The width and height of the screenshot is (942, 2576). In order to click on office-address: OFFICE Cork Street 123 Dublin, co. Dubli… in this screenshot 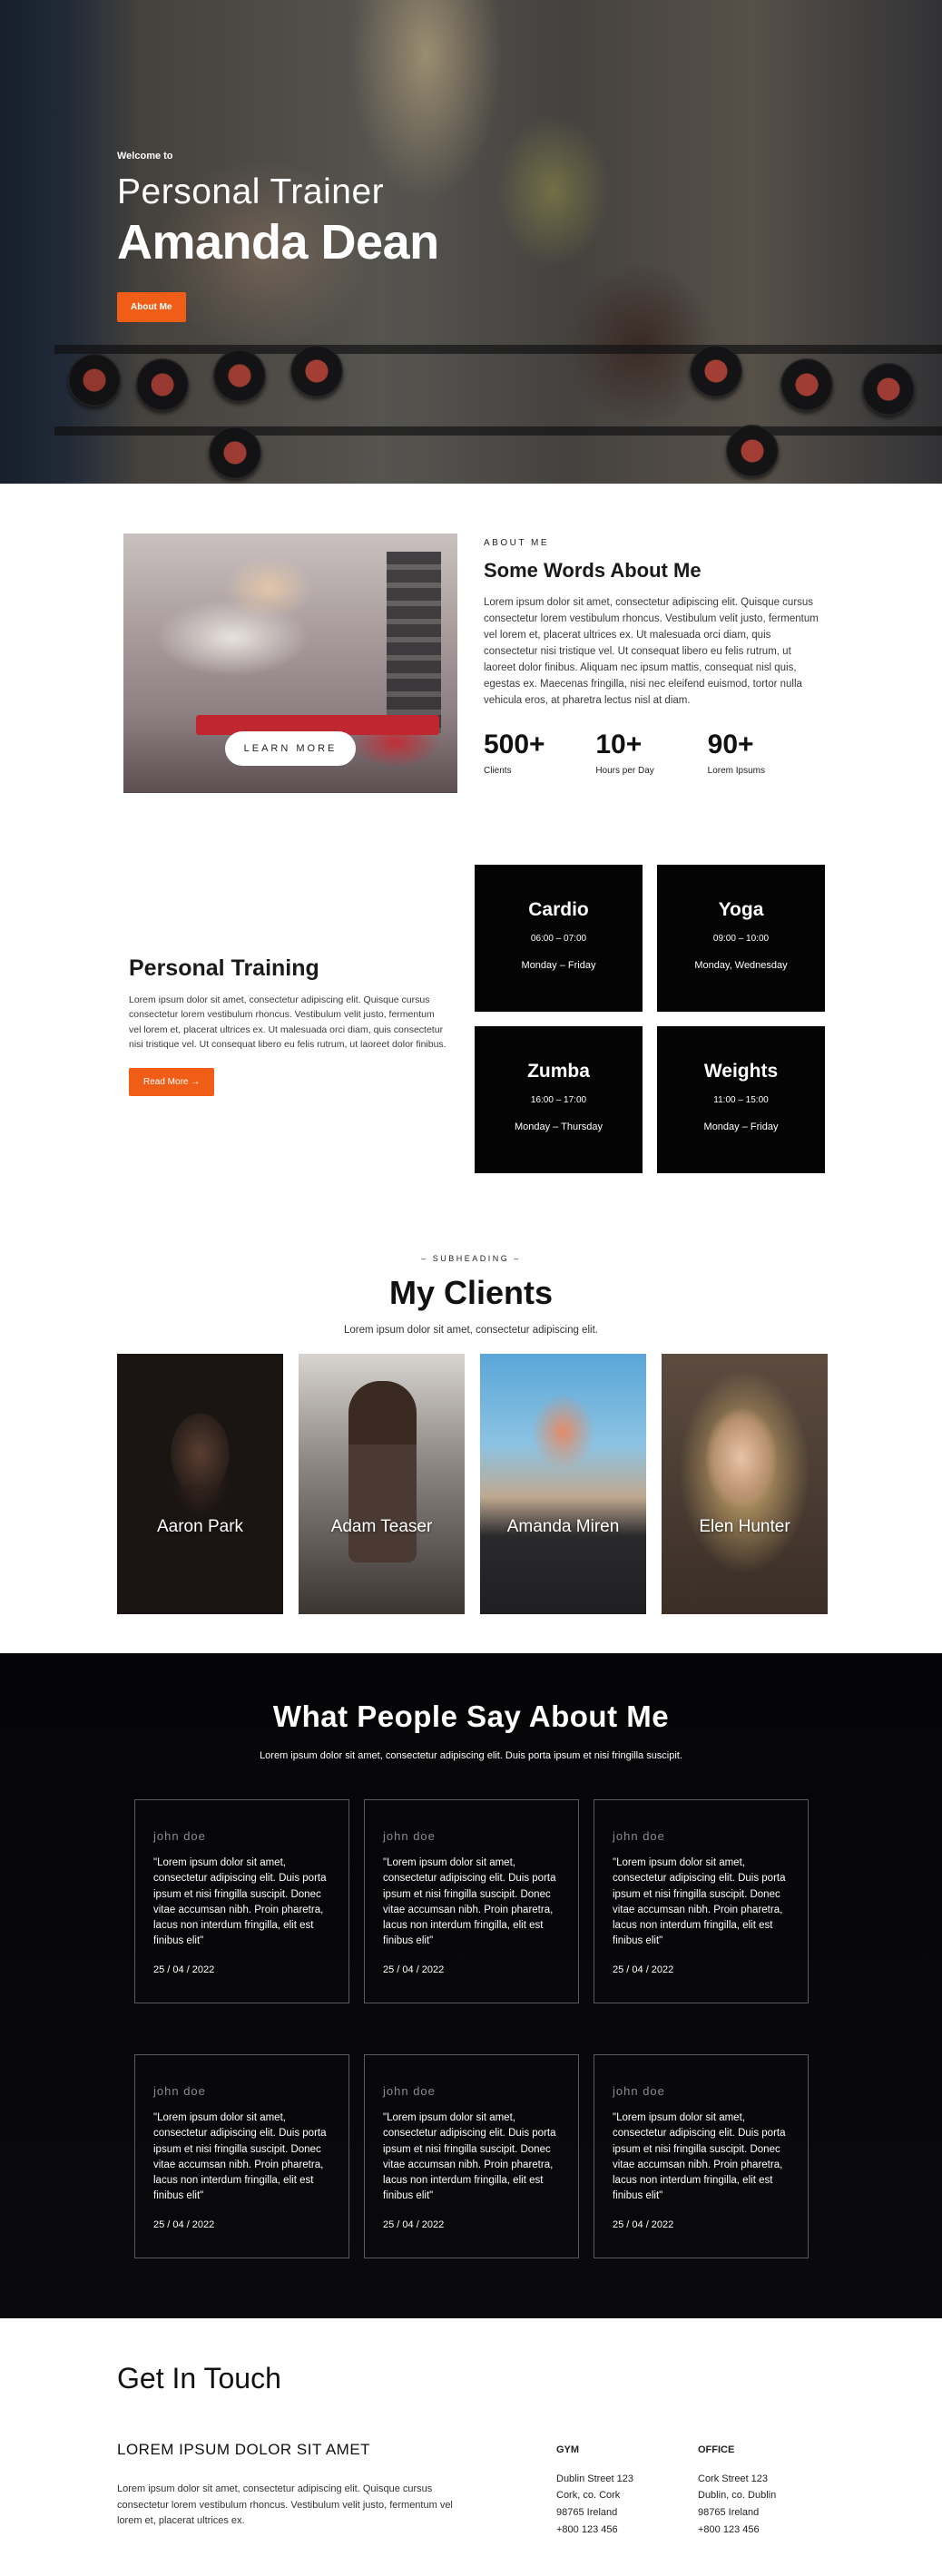, I will do `click(737, 2490)`.